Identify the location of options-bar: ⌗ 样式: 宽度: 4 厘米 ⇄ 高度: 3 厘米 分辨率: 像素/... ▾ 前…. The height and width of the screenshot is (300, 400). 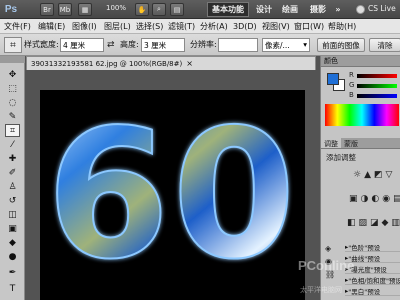
(200, 45).